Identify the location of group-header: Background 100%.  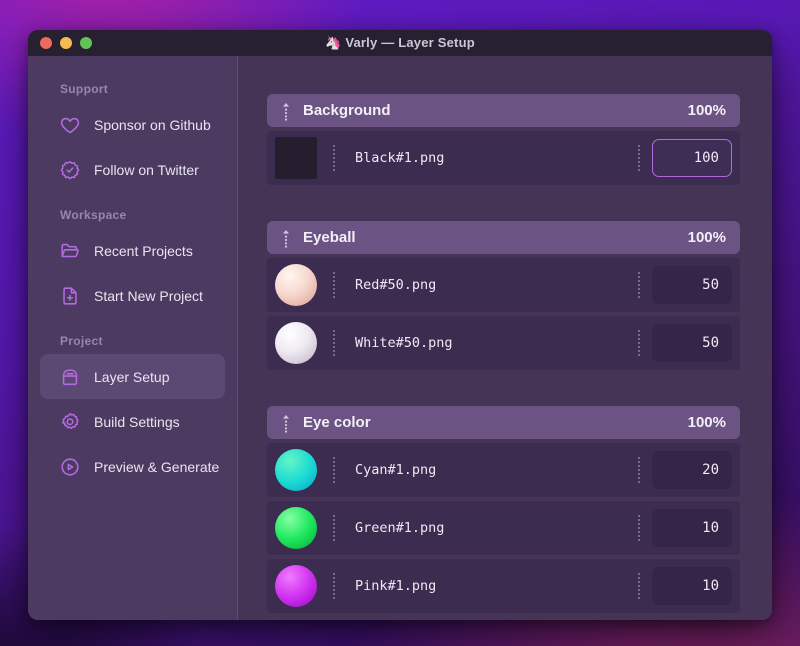
(503, 110).